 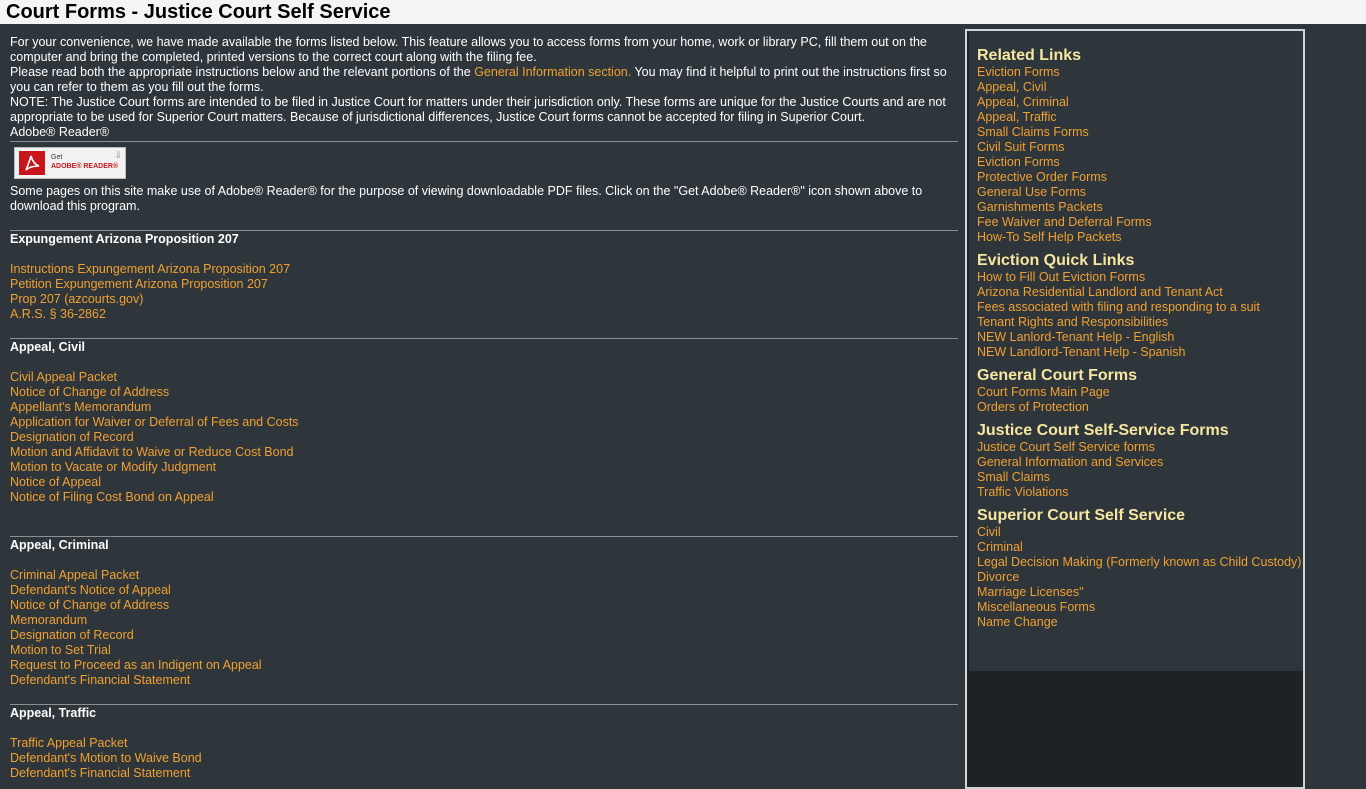 What do you see at coordinates (1140, 622) in the screenshot?
I see `sidebar-link: Name Change` at bounding box center [1140, 622].